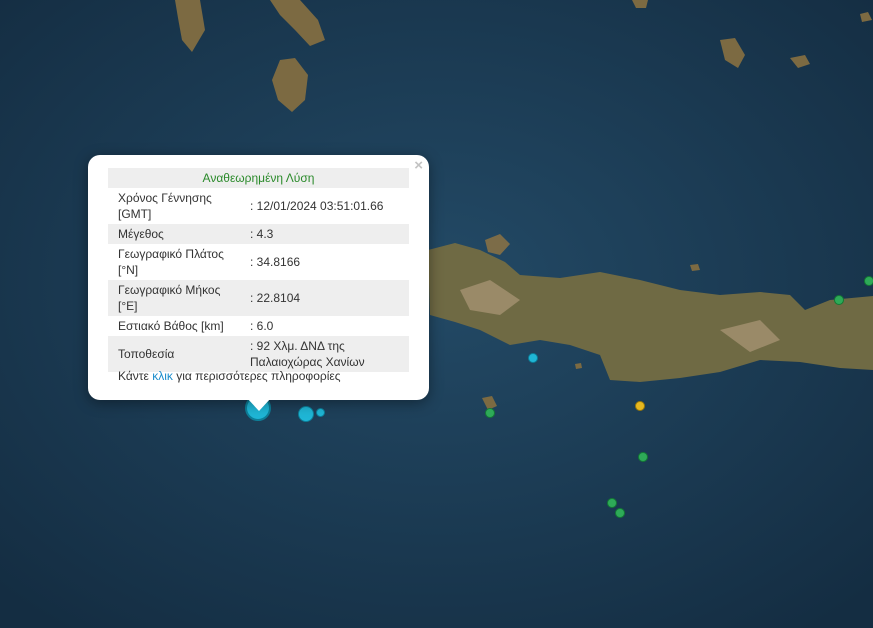 Image resolution: width=873 pixels, height=628 pixels. Describe the element at coordinates (258, 178) in the screenshot. I see `popup-title: Αναθεωρημένη Λύση` at that location.